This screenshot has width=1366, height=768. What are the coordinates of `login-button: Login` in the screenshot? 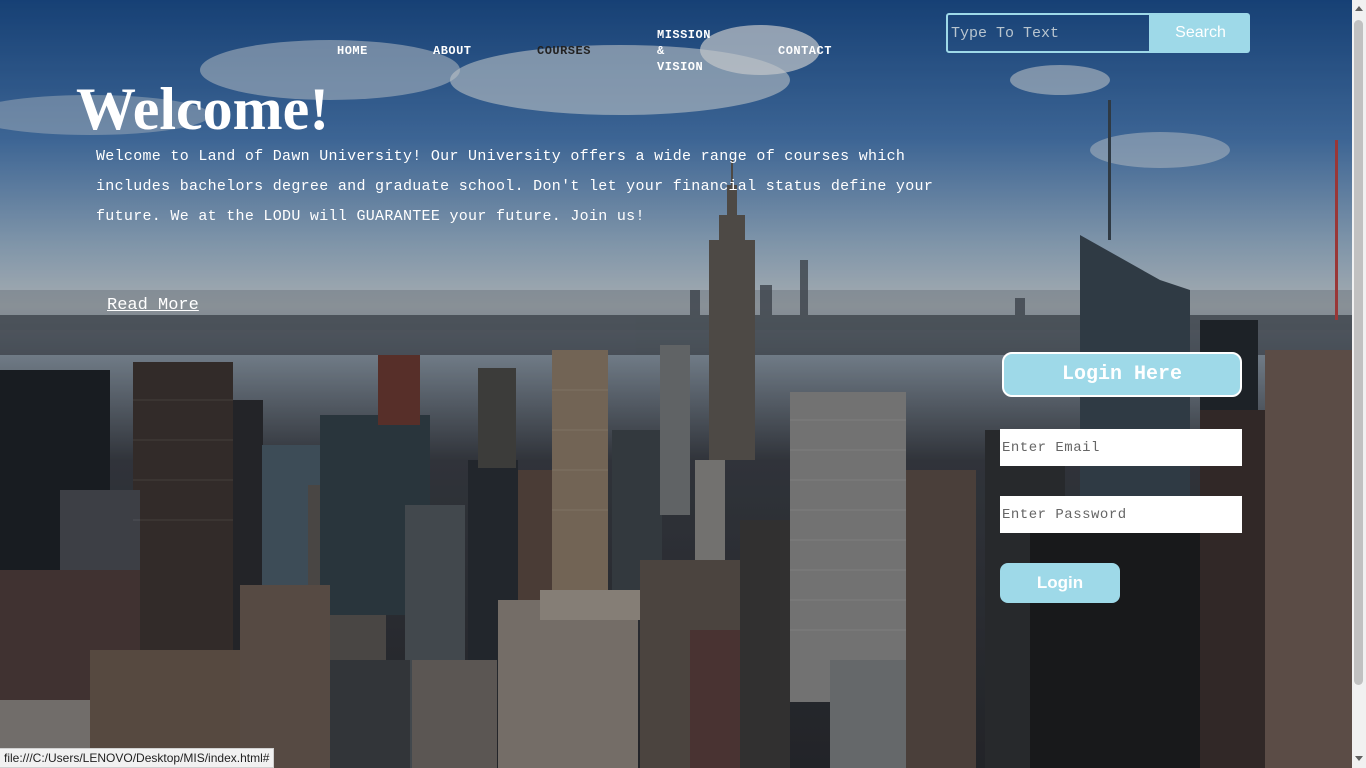 It's located at (1060, 583).